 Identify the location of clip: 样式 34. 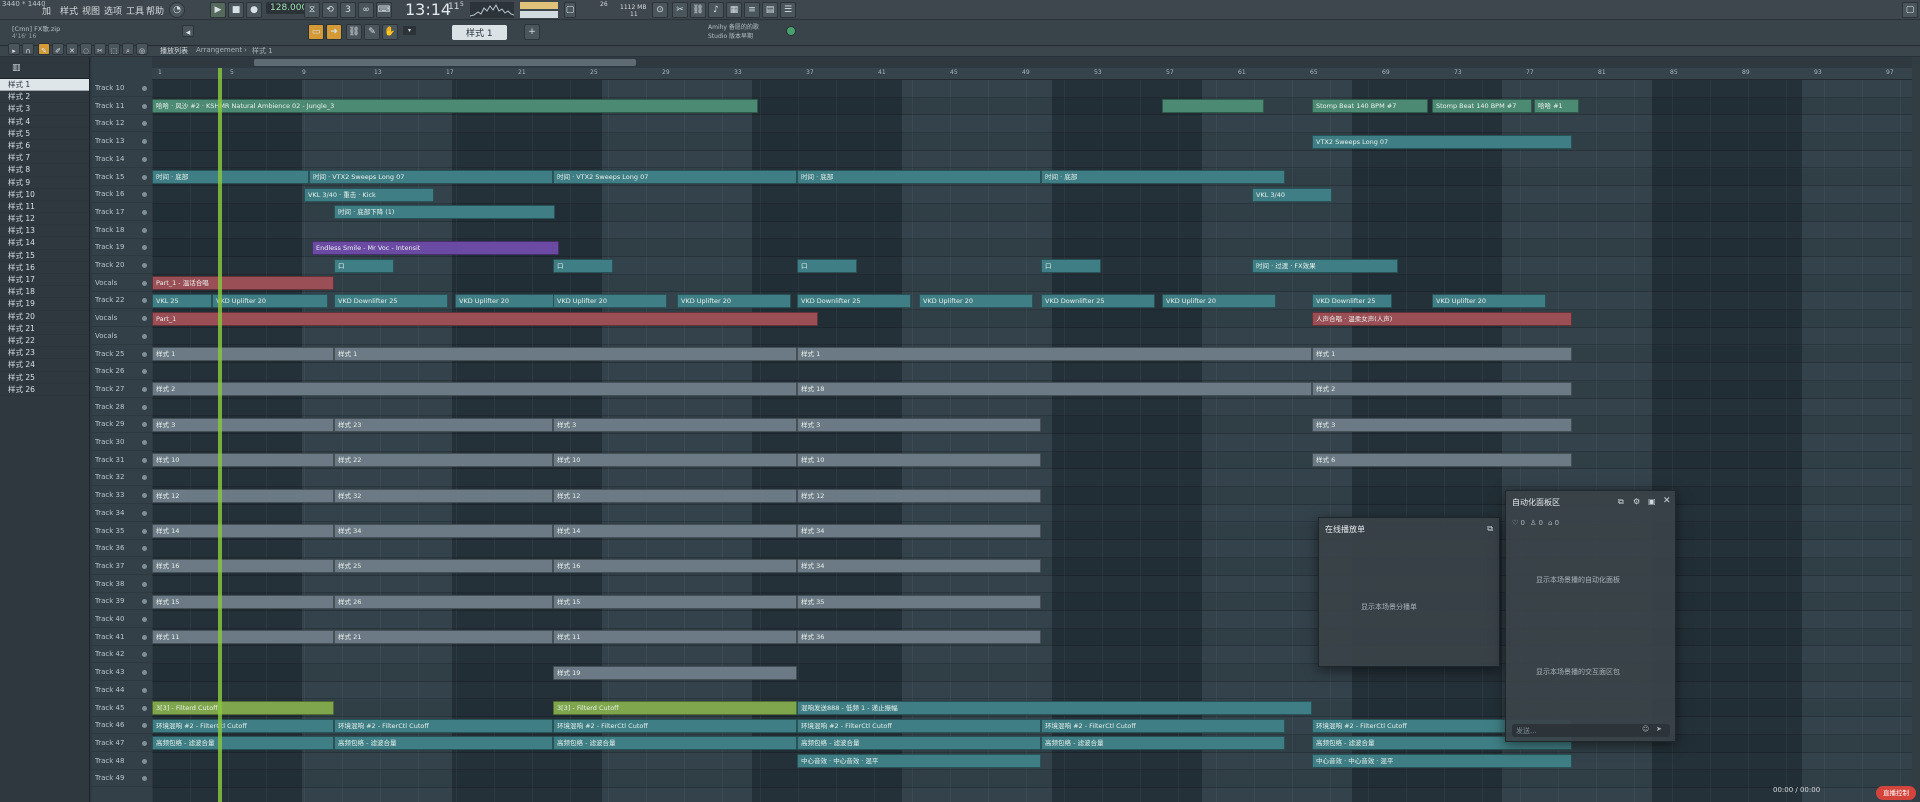
(919, 566).